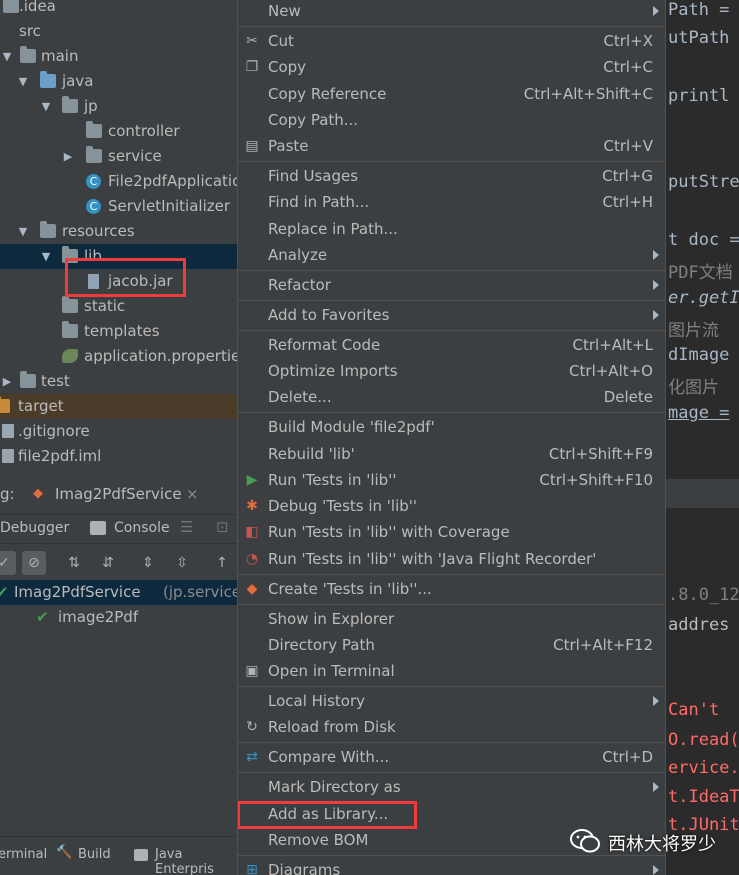  What do you see at coordinates (451, 397) in the screenshot?
I see `menu-item-delete: Delete... Delete` at bounding box center [451, 397].